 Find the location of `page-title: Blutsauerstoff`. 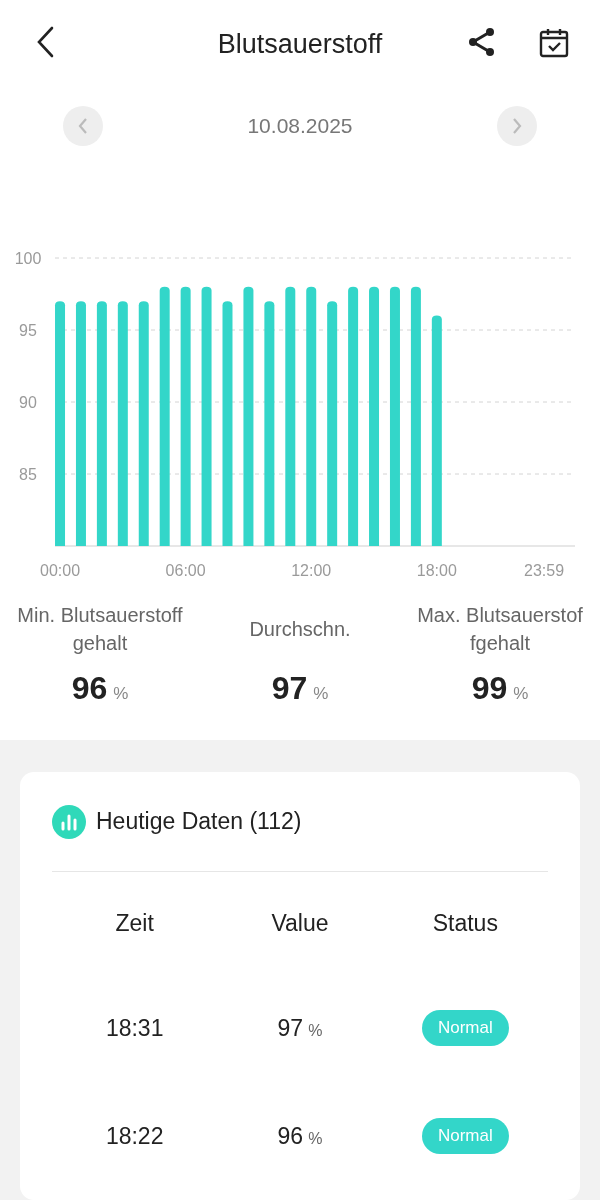

page-title: Blutsauerstoff is located at coordinates (300, 44).